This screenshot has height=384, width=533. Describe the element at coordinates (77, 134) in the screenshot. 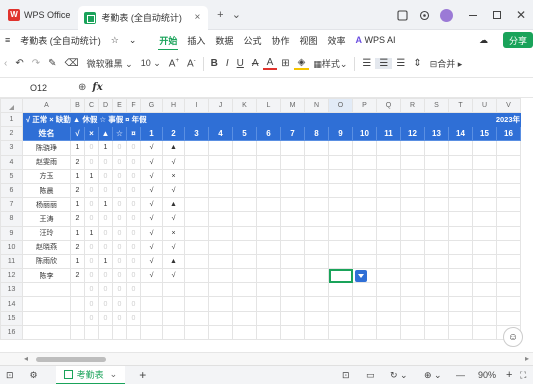

I see `header-cell: √` at that location.